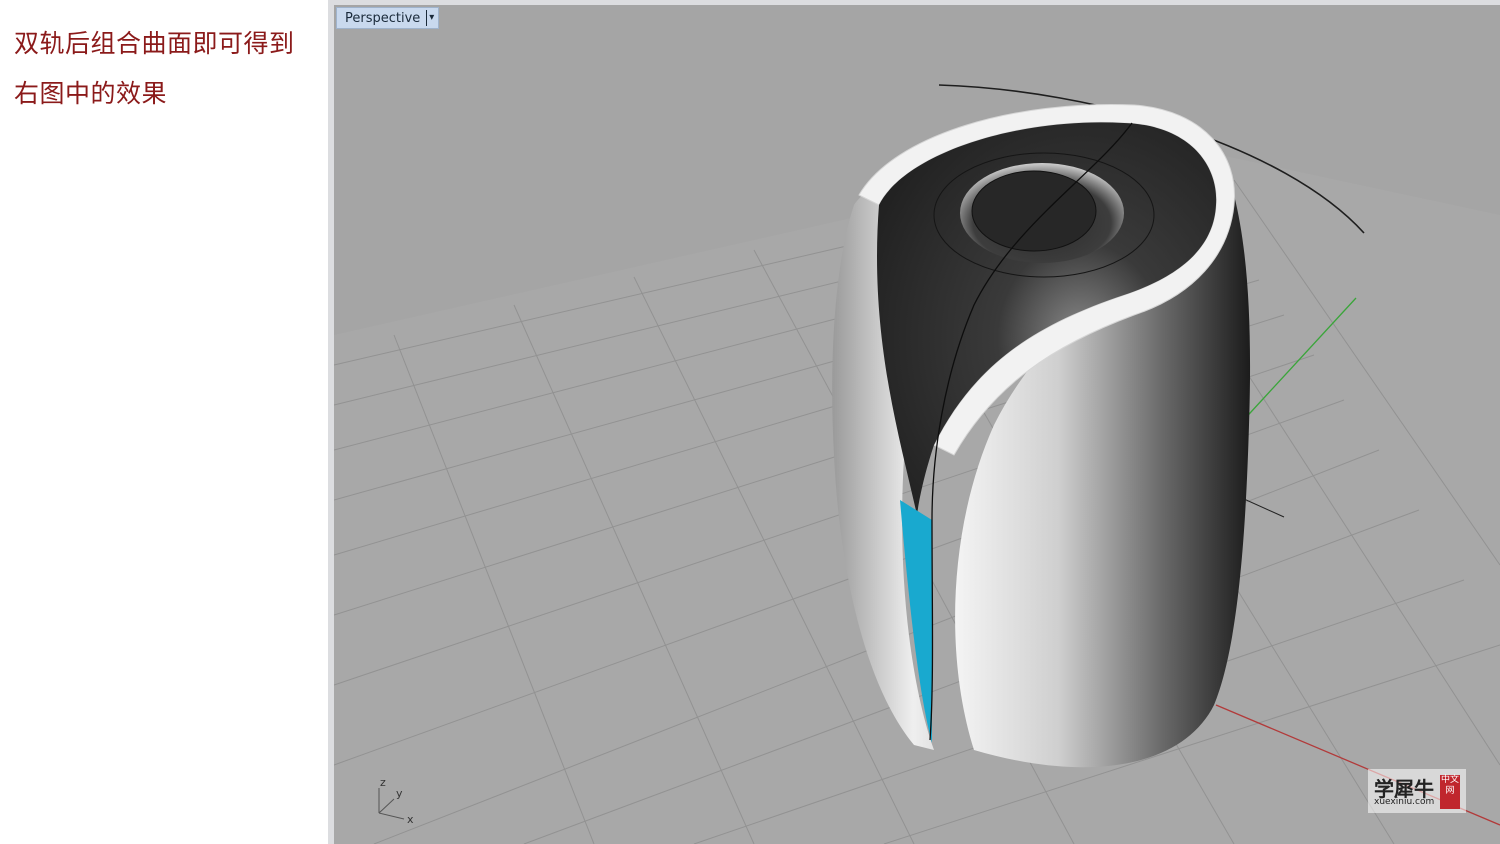 This screenshot has height=844, width=1500. What do you see at coordinates (1450, 792) in the screenshot?
I see `watermark-seal: 中文网` at bounding box center [1450, 792].